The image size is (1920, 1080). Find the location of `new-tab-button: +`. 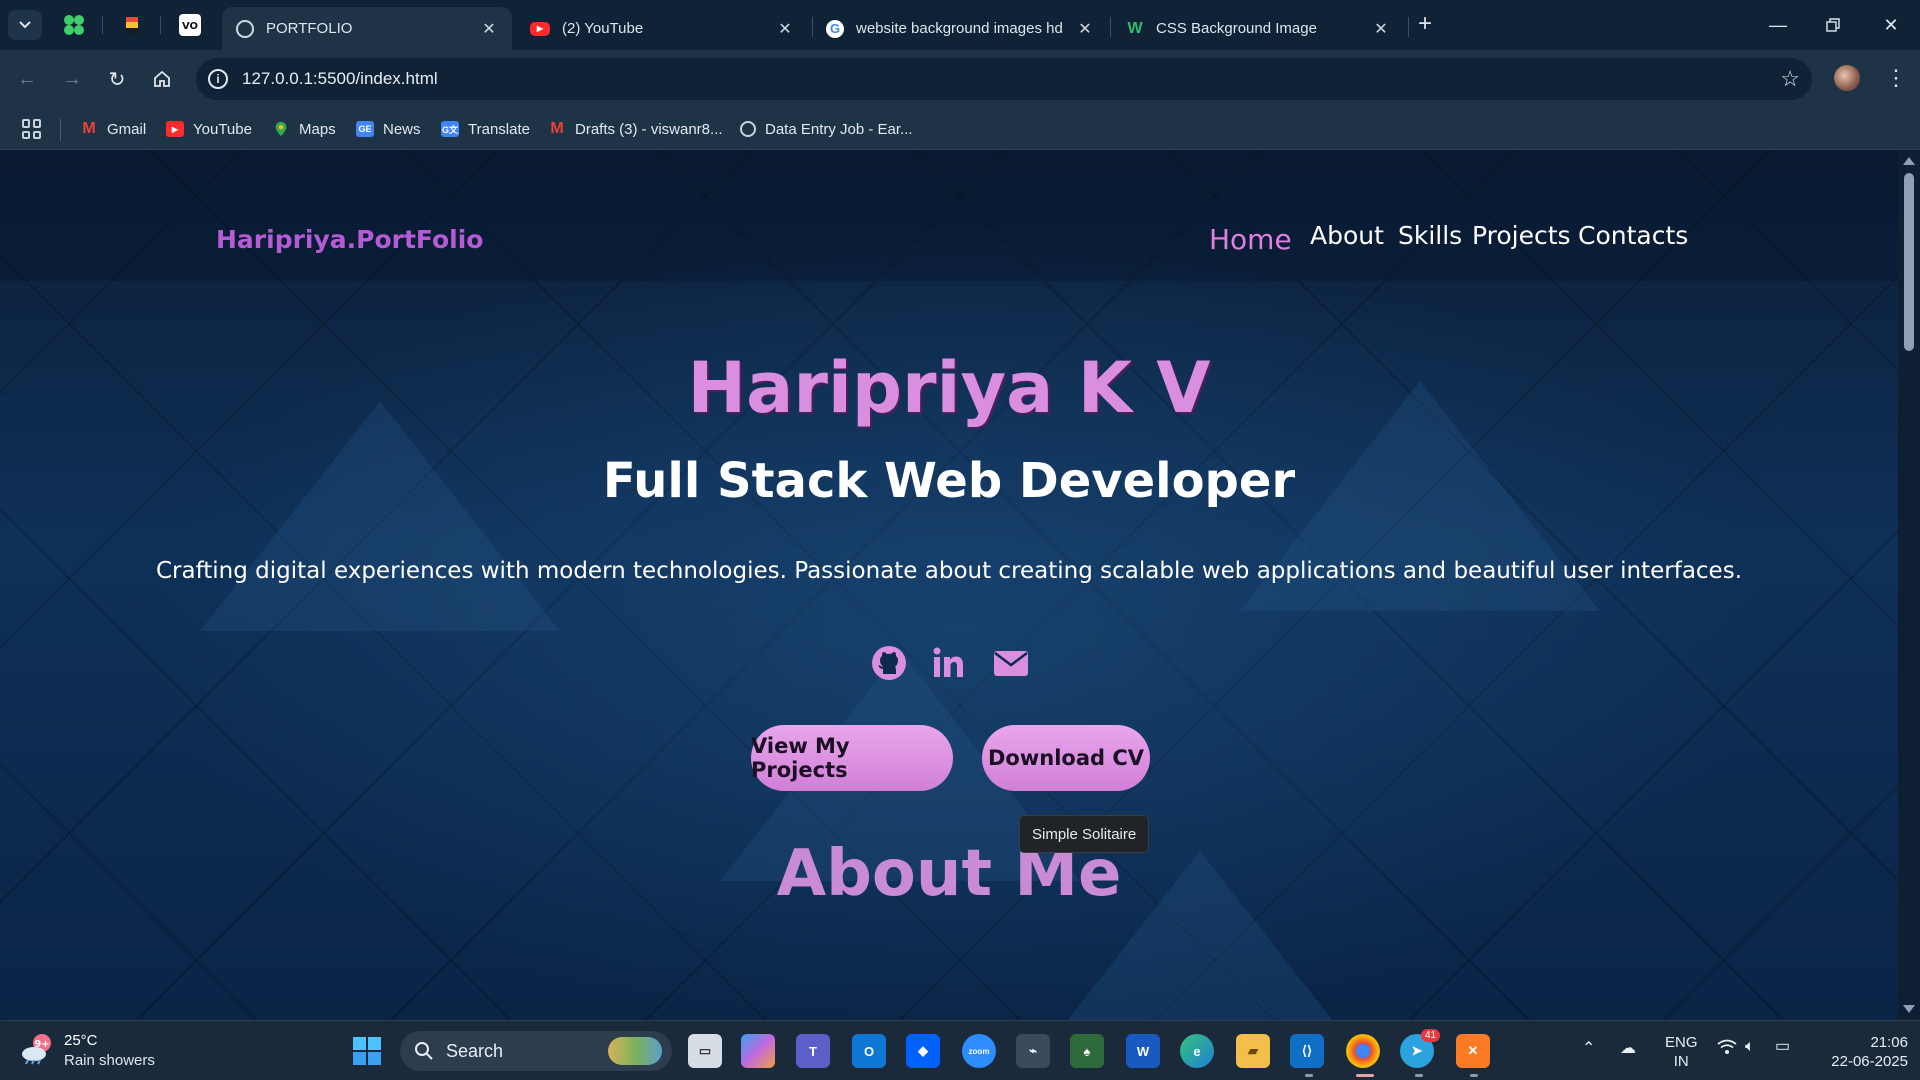

new-tab-button: + is located at coordinates (1425, 24).